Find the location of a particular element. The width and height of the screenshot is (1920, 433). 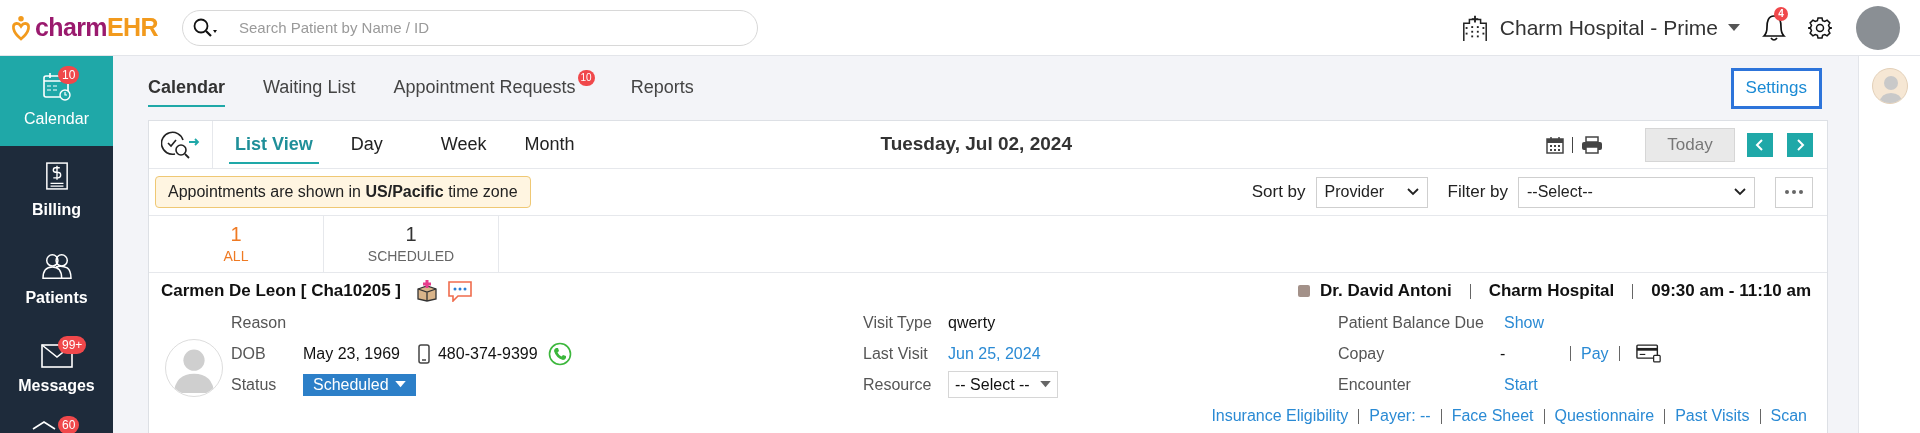

action-link: Scan is located at coordinates (1788, 416).